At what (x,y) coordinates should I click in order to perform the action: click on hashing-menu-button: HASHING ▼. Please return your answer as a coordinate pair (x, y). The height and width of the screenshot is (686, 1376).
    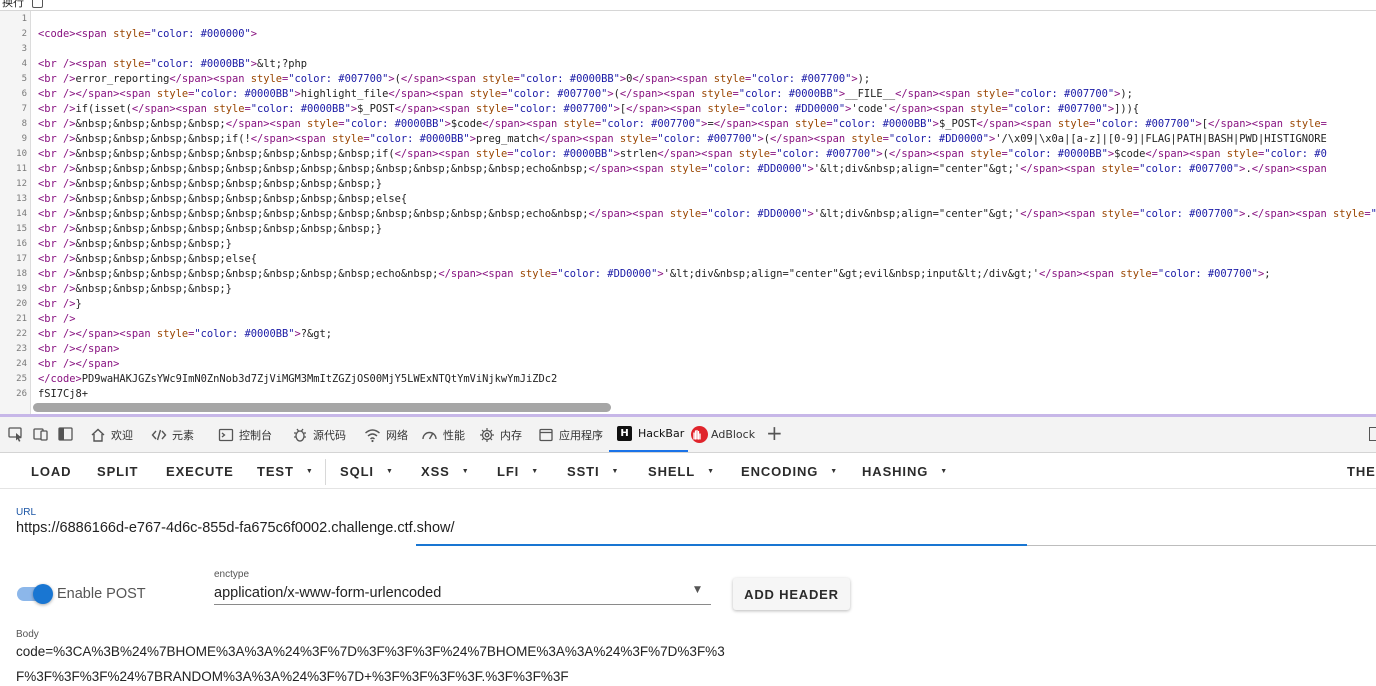
    Looking at the image, I should click on (905, 471).